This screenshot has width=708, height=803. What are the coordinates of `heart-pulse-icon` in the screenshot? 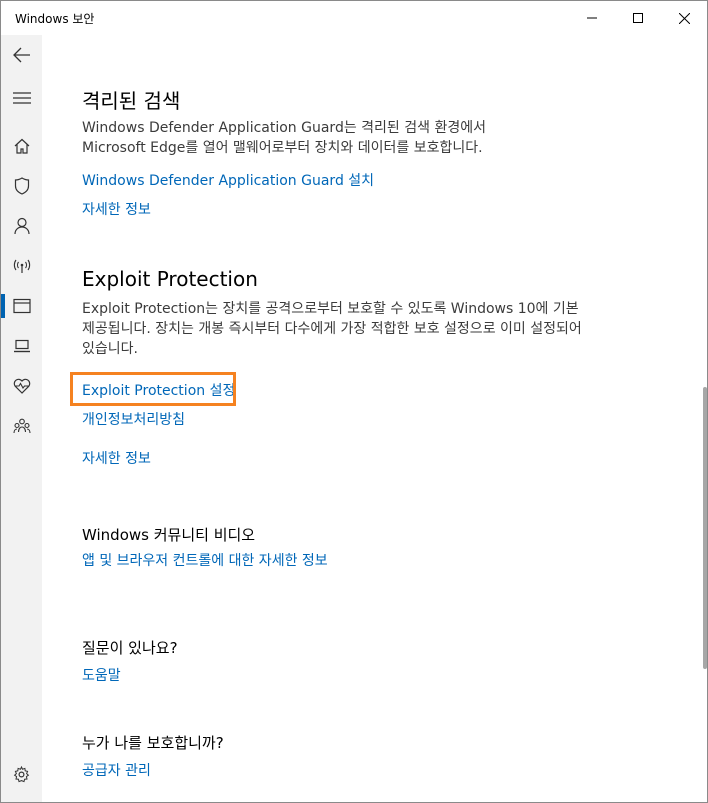 It's located at (21, 386).